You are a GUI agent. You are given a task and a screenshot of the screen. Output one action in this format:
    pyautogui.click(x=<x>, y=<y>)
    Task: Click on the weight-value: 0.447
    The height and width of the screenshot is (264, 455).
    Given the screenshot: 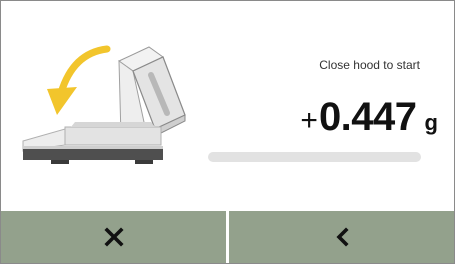 What is the action you would take?
    pyautogui.click(x=367, y=117)
    